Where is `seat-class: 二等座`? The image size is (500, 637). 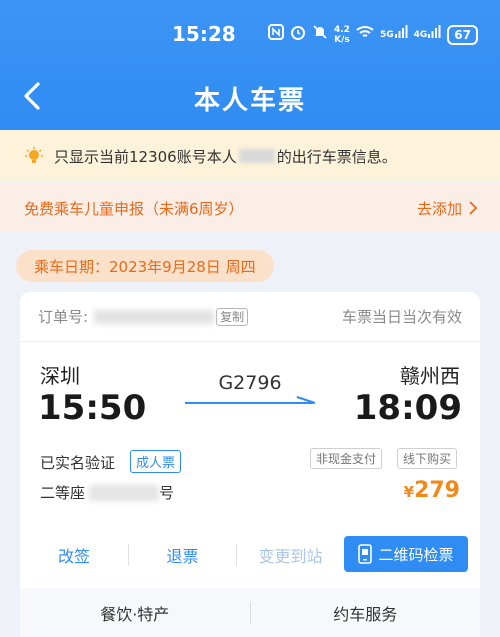
seat-class: 二等座 is located at coordinates (63, 493).